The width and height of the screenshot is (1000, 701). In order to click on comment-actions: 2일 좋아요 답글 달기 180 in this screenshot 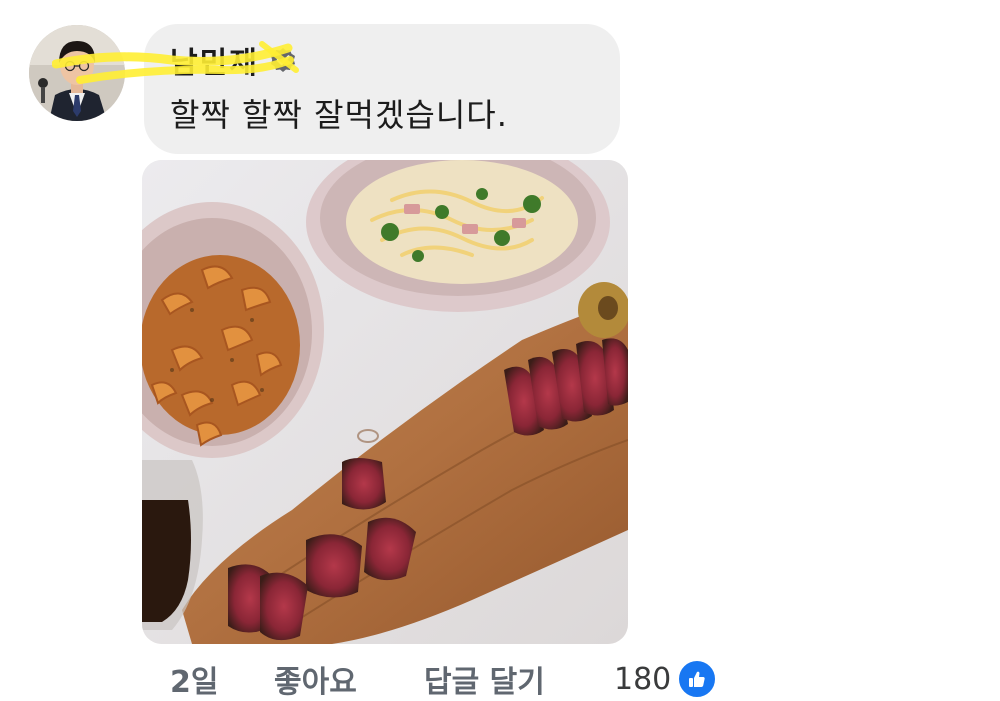, I will do `click(480, 679)`.